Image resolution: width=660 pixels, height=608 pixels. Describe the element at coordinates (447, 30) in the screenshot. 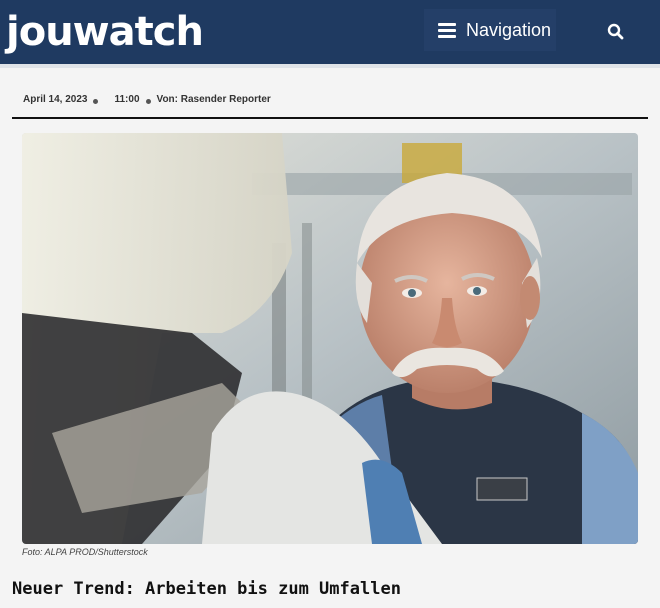

I see `hamburger-menu-icon` at that location.